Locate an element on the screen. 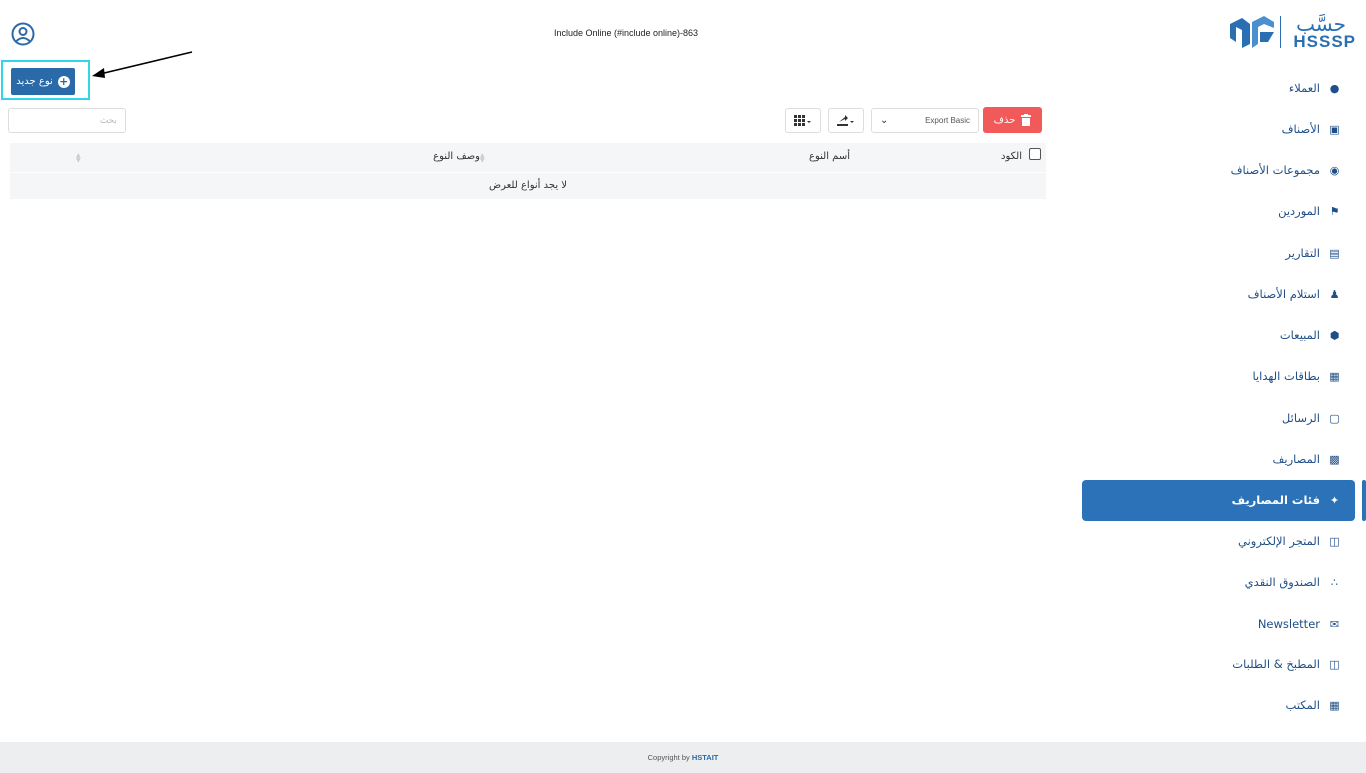 The height and width of the screenshot is (773, 1366). sidebar-item-items: ▣ الأصناف is located at coordinates (1311, 129).